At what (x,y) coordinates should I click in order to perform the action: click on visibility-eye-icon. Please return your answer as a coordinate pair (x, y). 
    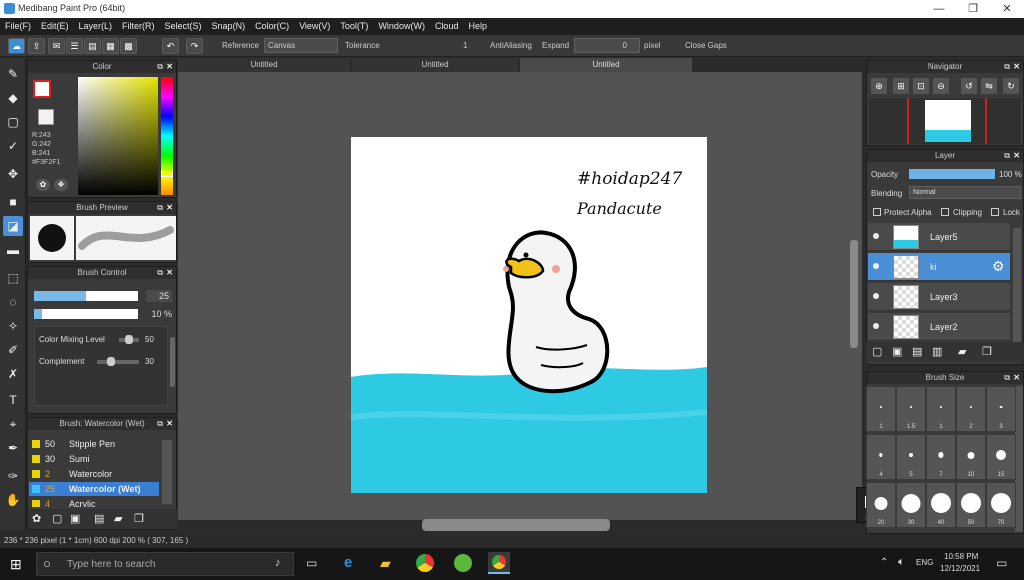
    Looking at the image, I should click on (876, 266).